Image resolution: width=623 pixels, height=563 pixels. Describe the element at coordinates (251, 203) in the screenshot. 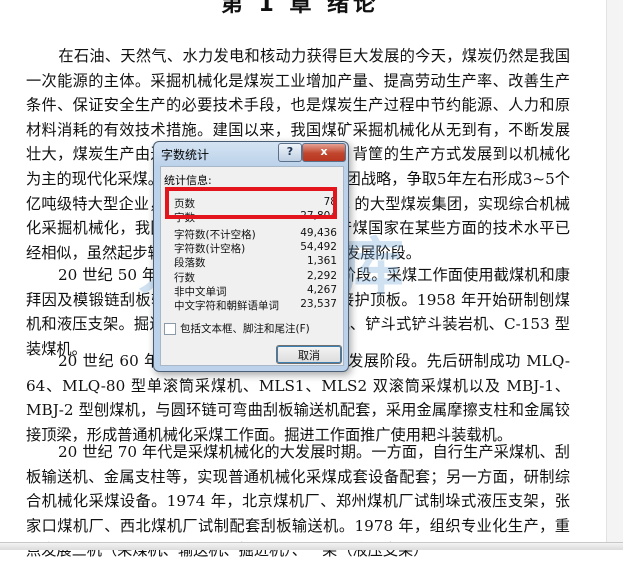

I see `highlight-box` at that location.